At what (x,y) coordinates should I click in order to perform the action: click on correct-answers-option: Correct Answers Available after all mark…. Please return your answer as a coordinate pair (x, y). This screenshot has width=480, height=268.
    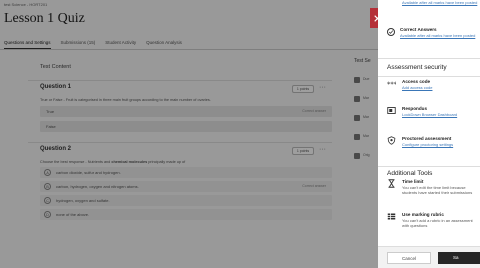
    Looking at the image, I should click on (431, 32).